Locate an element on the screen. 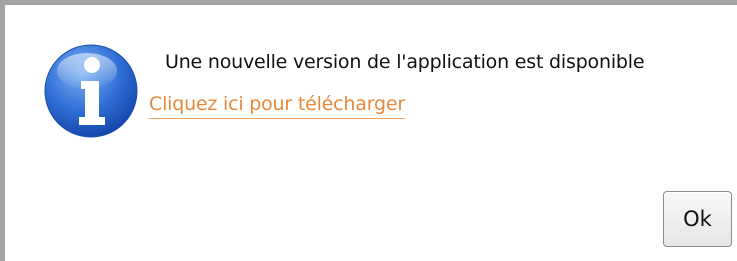  ok-button: Ok is located at coordinates (697, 219).